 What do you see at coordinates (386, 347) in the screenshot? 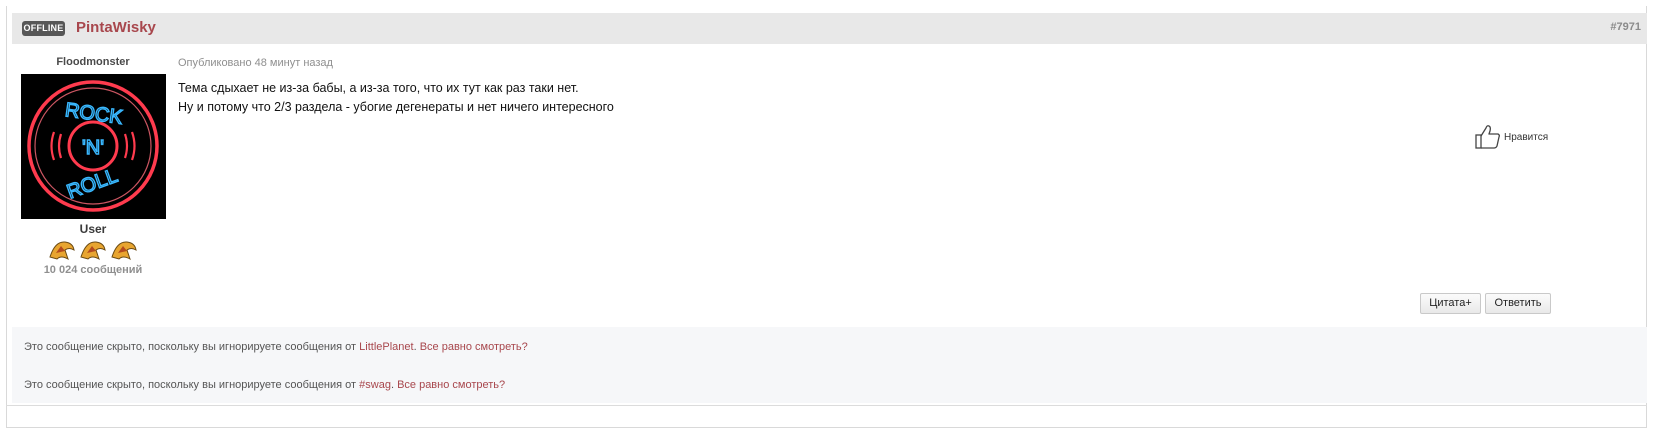
I see `ignored-user-link: LittlePlanet` at bounding box center [386, 347].